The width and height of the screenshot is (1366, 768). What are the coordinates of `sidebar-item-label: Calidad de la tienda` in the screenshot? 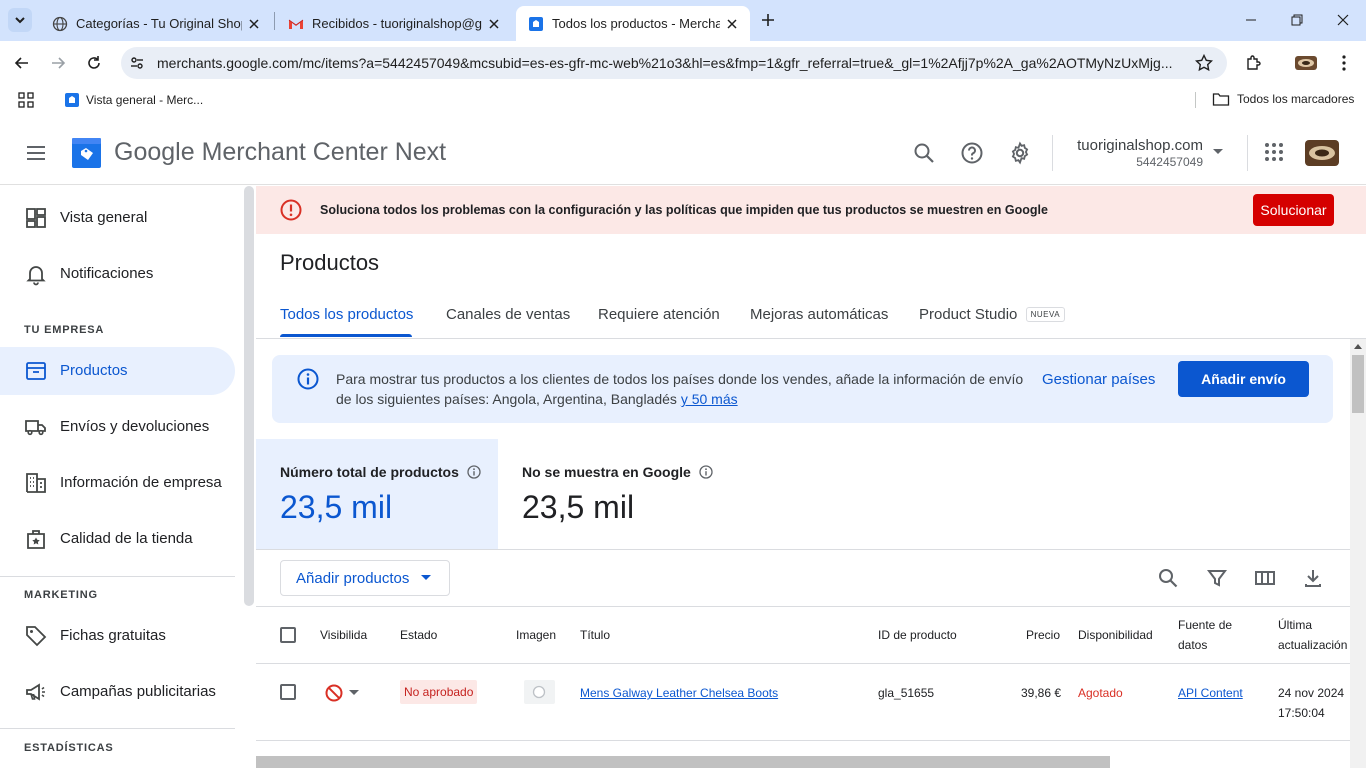 It's located at (126, 538).